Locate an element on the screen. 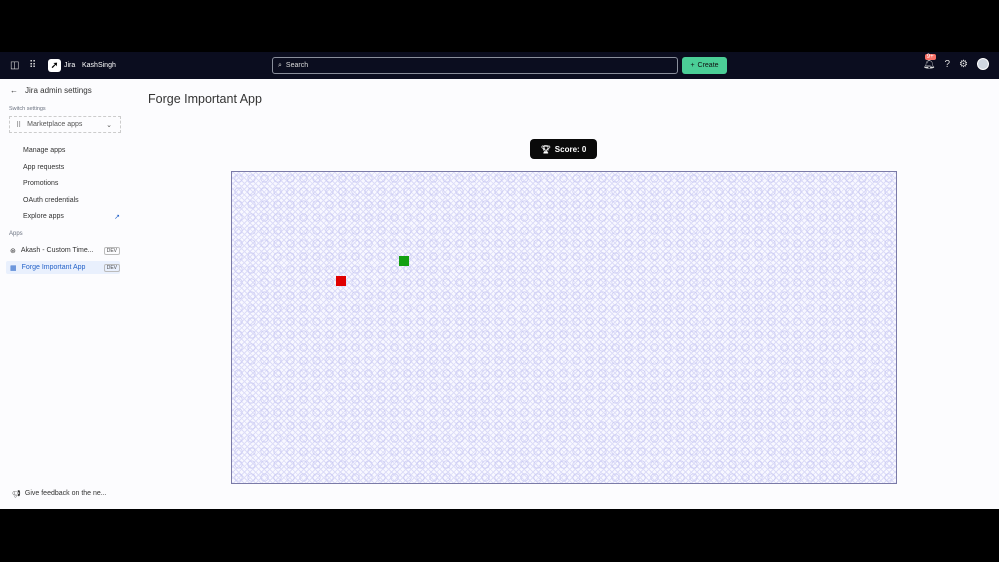  external-link-icon: ↗ is located at coordinates (117, 217).